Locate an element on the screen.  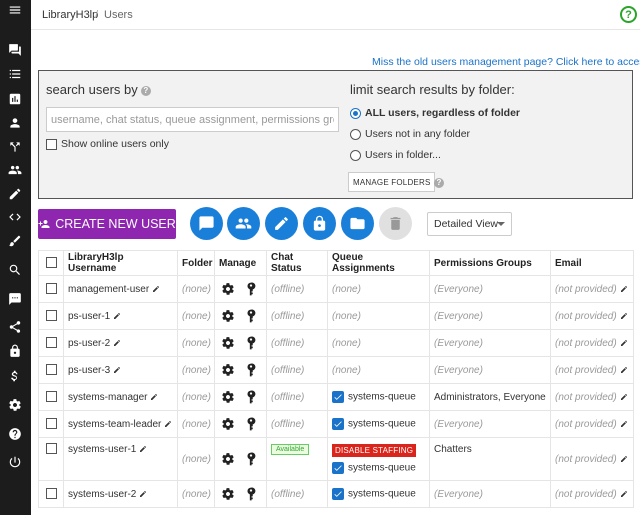
radio-no-folder-button is located at coordinates (355, 134).